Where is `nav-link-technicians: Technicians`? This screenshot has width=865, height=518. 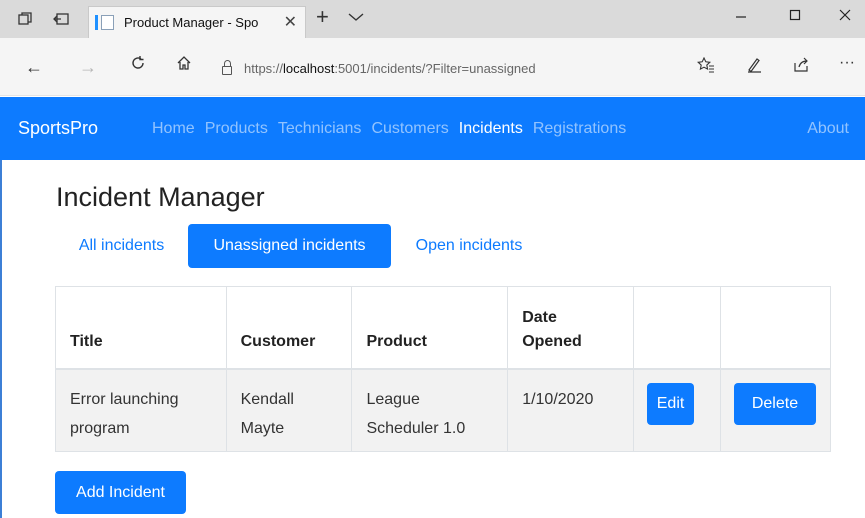
nav-link-technicians: Technicians is located at coordinates (320, 129).